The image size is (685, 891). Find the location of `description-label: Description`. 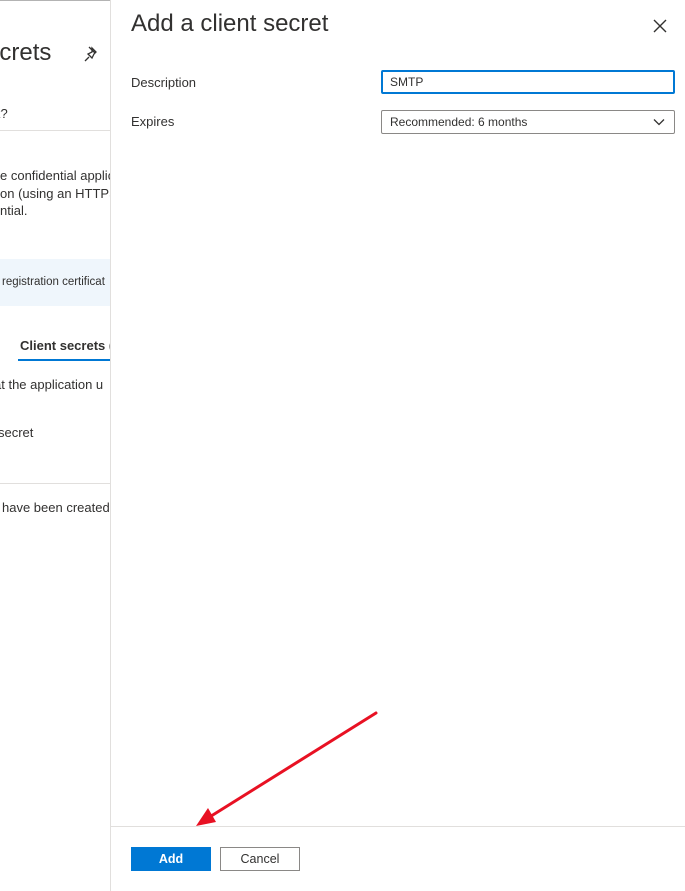

description-label: Description is located at coordinates (164, 82).